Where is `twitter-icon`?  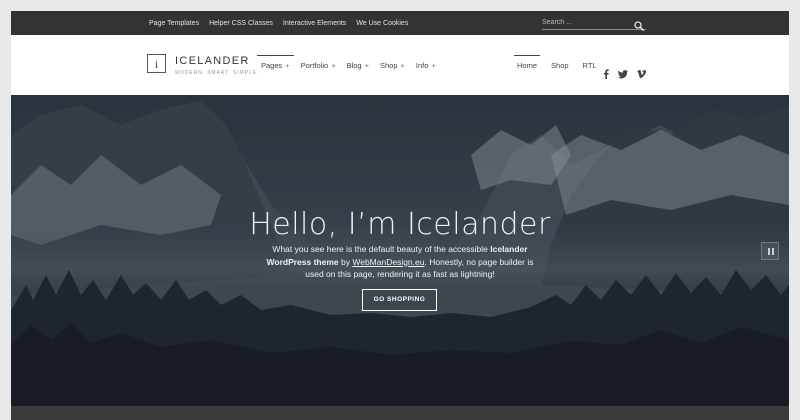
twitter-icon is located at coordinates (623, 74).